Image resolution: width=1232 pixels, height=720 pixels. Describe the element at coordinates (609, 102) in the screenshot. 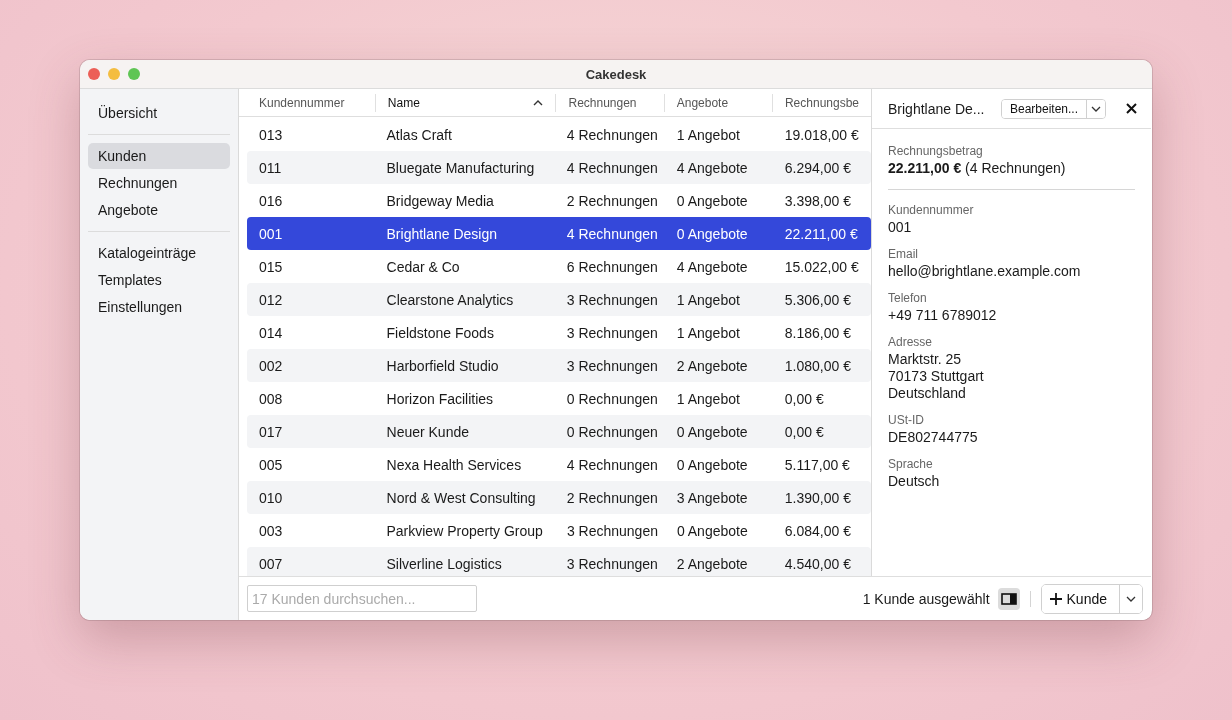

I see `column-header: Rechnungen` at that location.